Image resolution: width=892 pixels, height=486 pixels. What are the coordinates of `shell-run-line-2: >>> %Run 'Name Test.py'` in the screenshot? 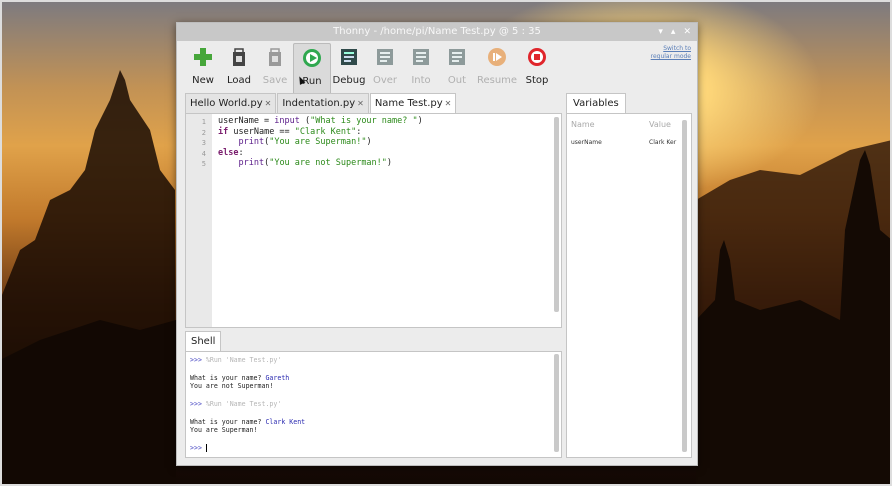 It's located at (236, 404).